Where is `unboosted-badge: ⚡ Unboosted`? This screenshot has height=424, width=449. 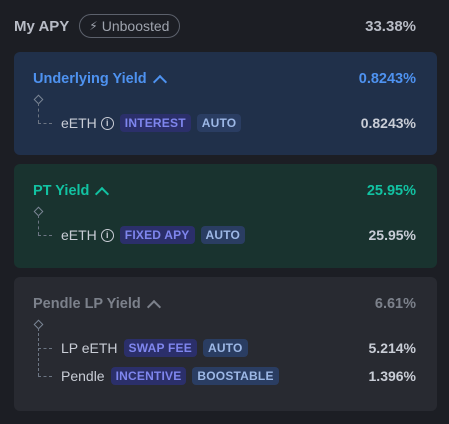 unboosted-badge: ⚡ Unboosted is located at coordinates (130, 26).